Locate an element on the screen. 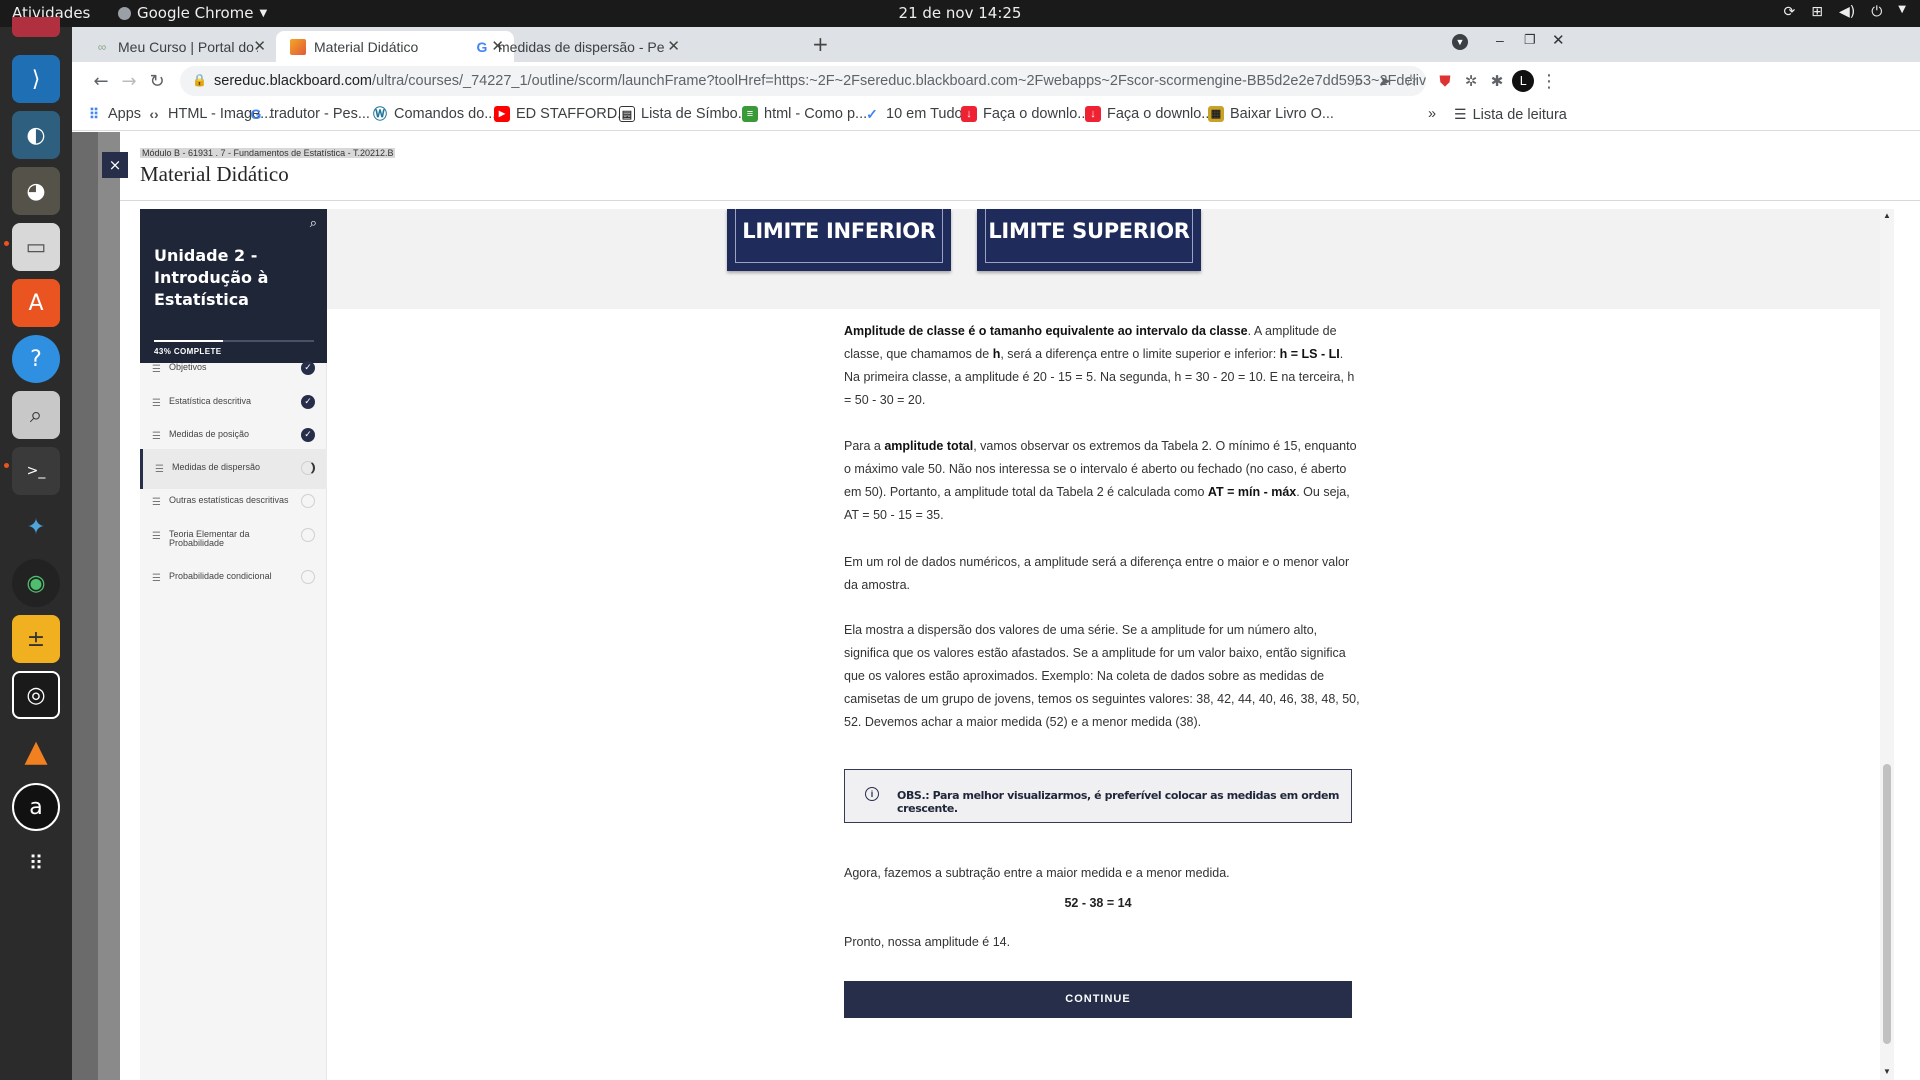  dock: ⟩ ◐ ◕ ▭ A ? ⌕ >_ ✦ ◉ ± ◎ ▲ a ⠿ is located at coordinates (36, 548).